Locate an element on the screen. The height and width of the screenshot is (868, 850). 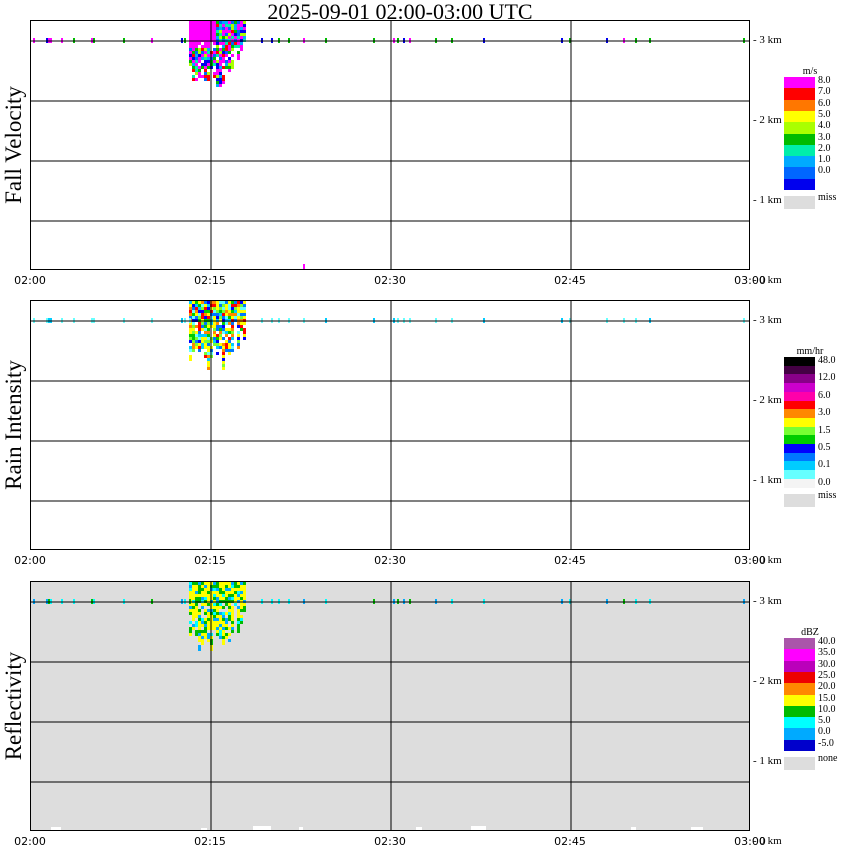
x-tick-label: 02:00 is located at coordinates (30, 841).